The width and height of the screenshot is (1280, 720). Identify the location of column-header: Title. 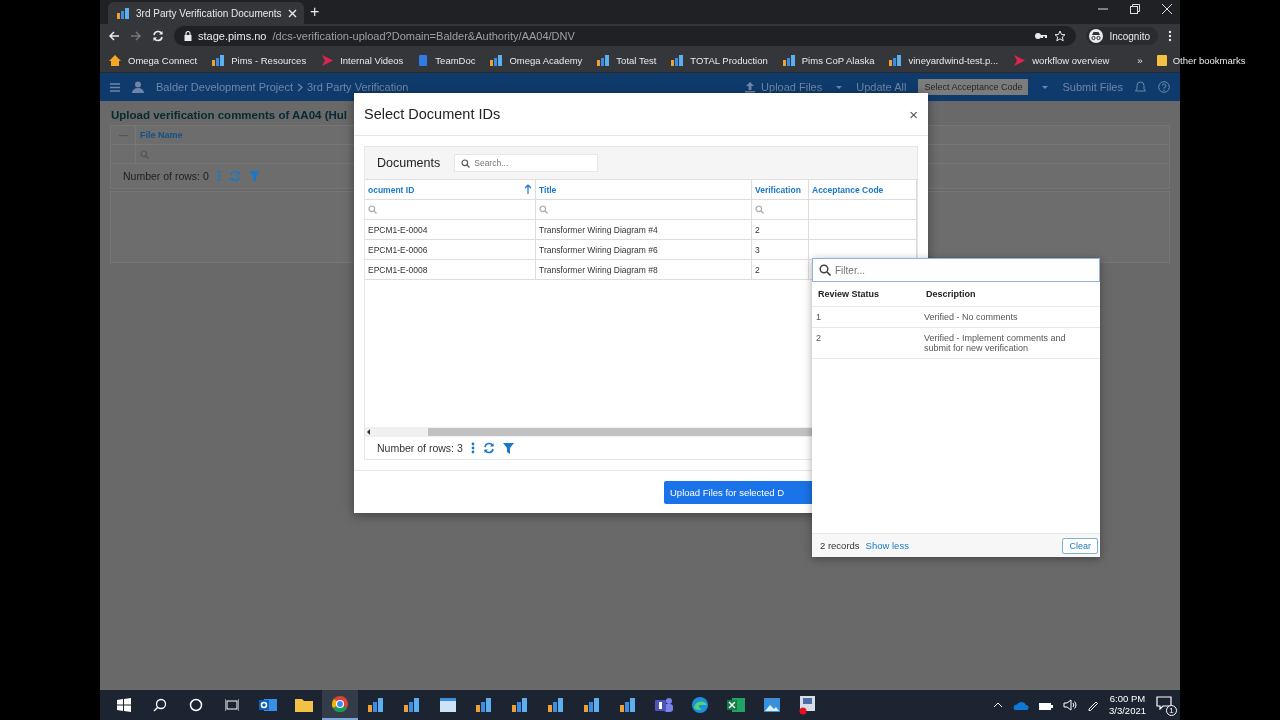
(548, 189).